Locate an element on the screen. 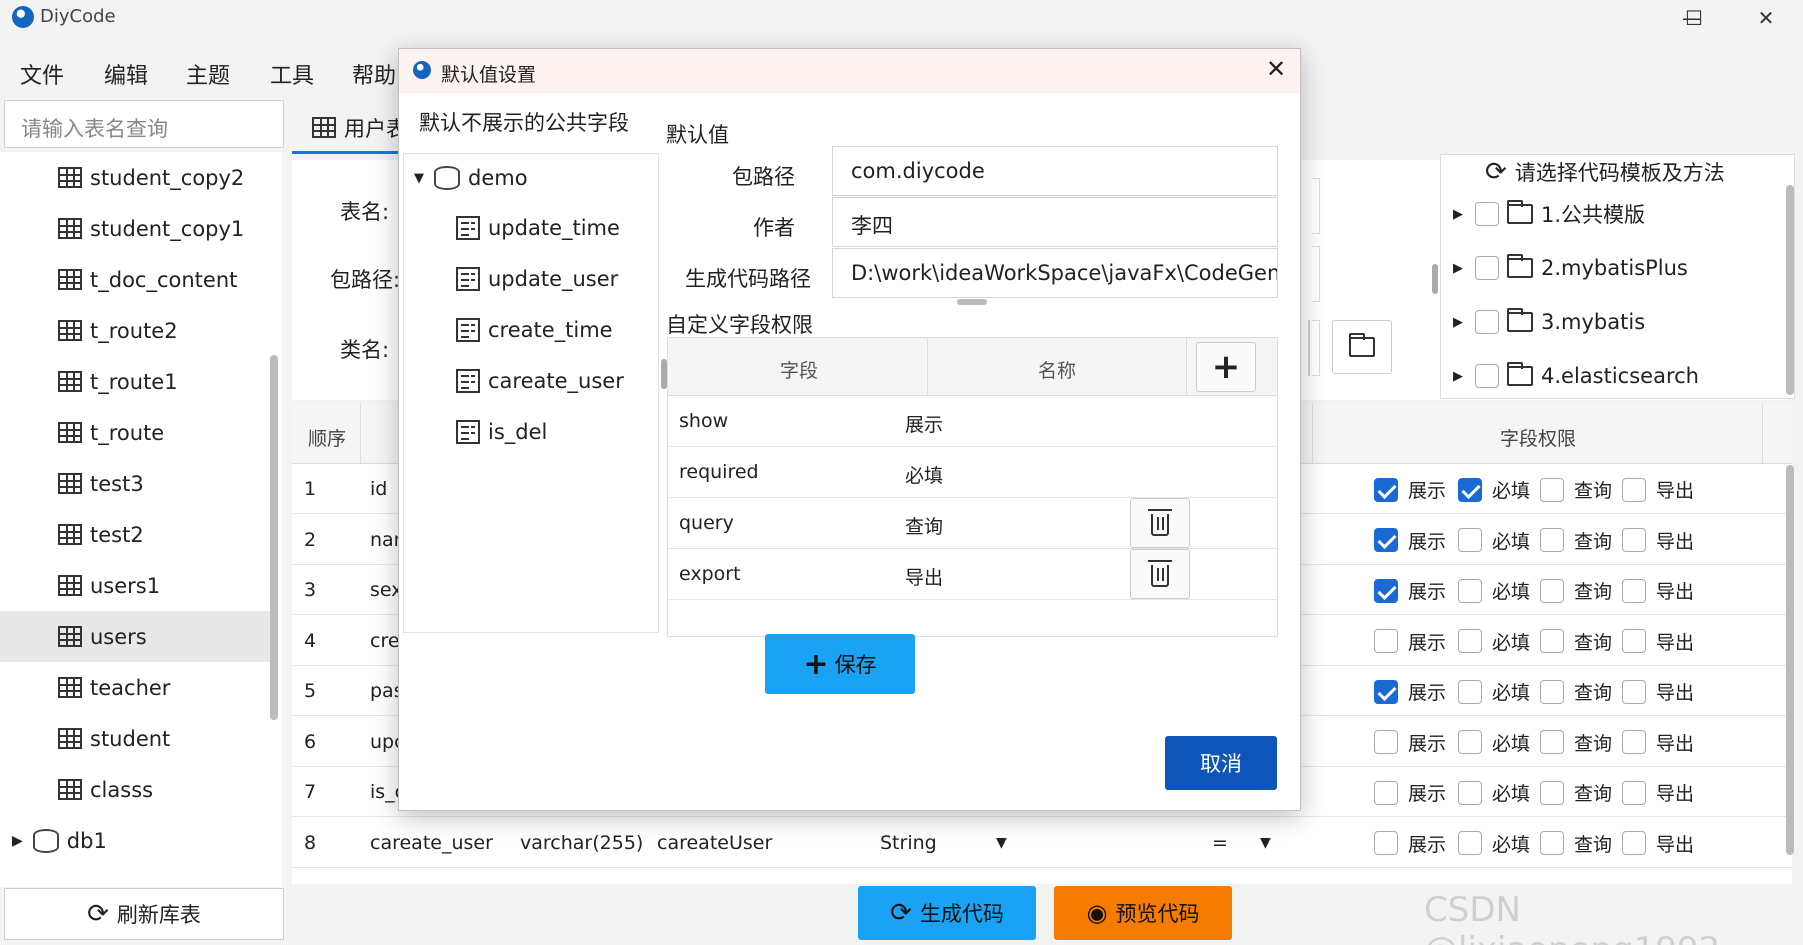  menu-tools: 工具 is located at coordinates (292, 74).